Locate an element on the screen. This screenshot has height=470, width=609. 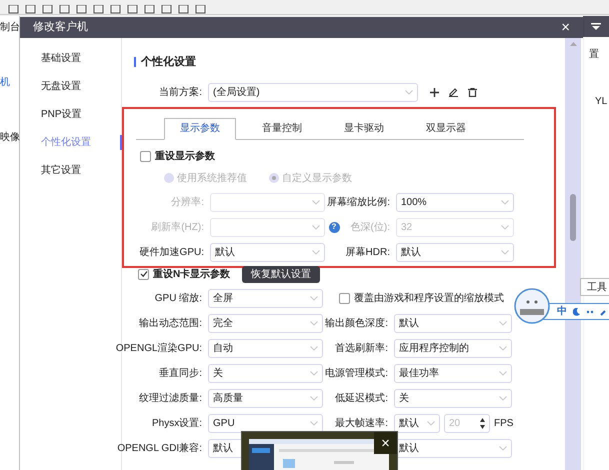
edit-icon is located at coordinates (453, 92).